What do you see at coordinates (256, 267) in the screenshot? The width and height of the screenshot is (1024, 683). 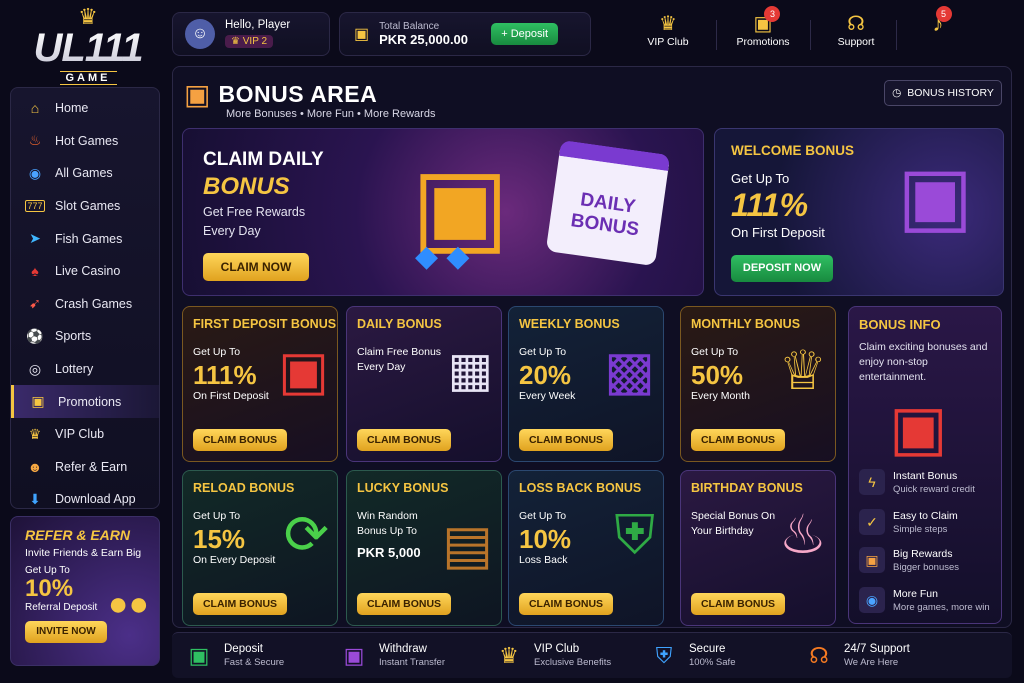 I see `claim-now-button: CLAIM NOW` at bounding box center [256, 267].